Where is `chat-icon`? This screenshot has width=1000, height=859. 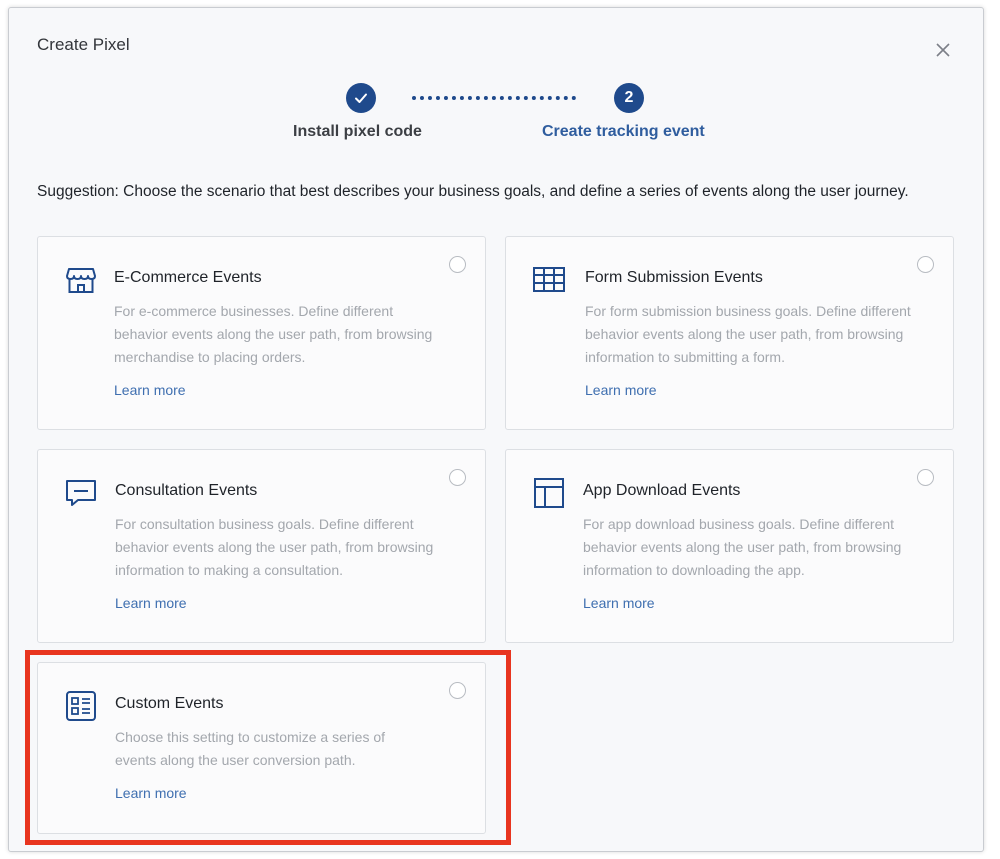
chat-icon is located at coordinates (81, 493).